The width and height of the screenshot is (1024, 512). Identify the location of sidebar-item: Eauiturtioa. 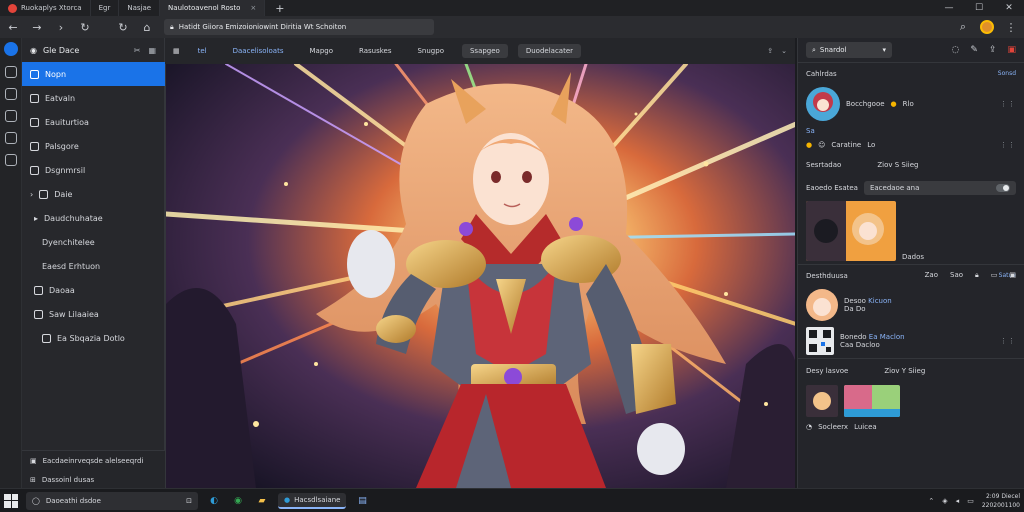
(93, 122).